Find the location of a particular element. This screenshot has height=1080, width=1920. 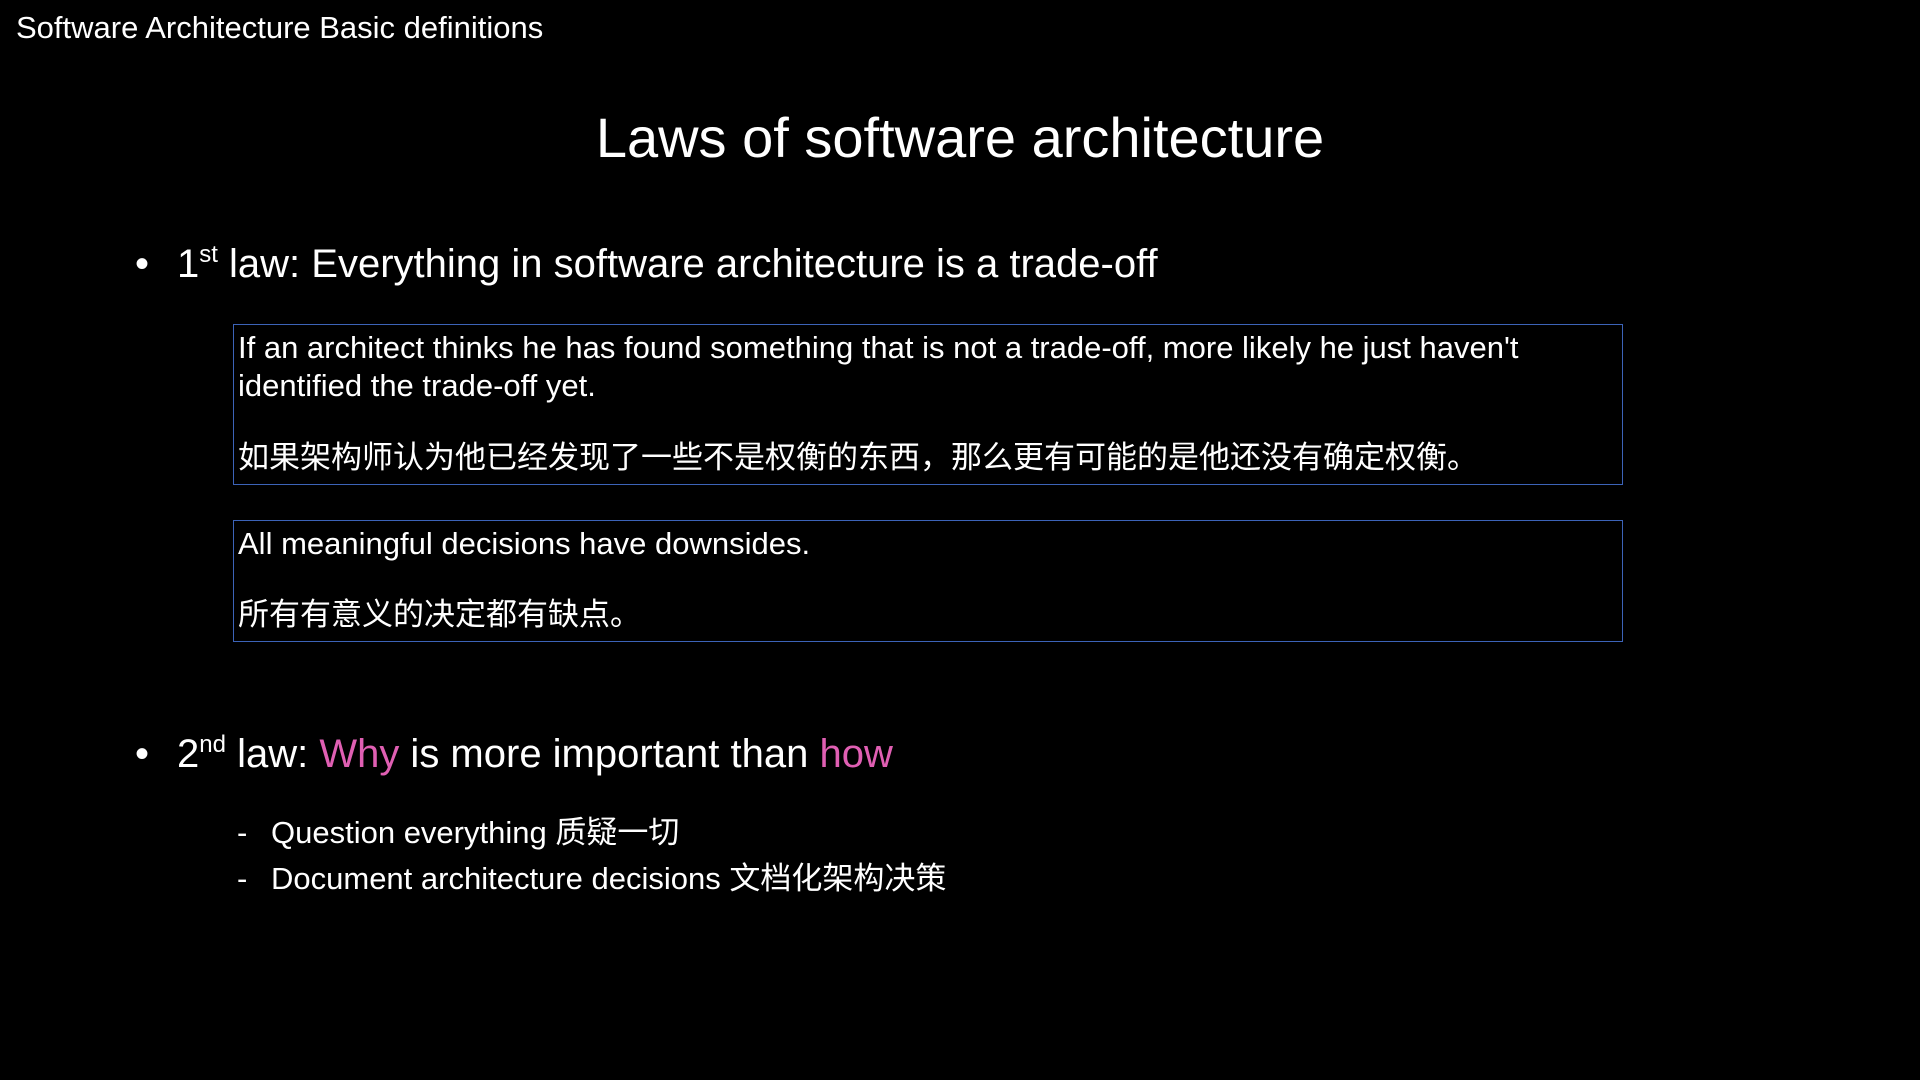

quote-english-line-2: identified the trade-off yet. is located at coordinates (417, 385).